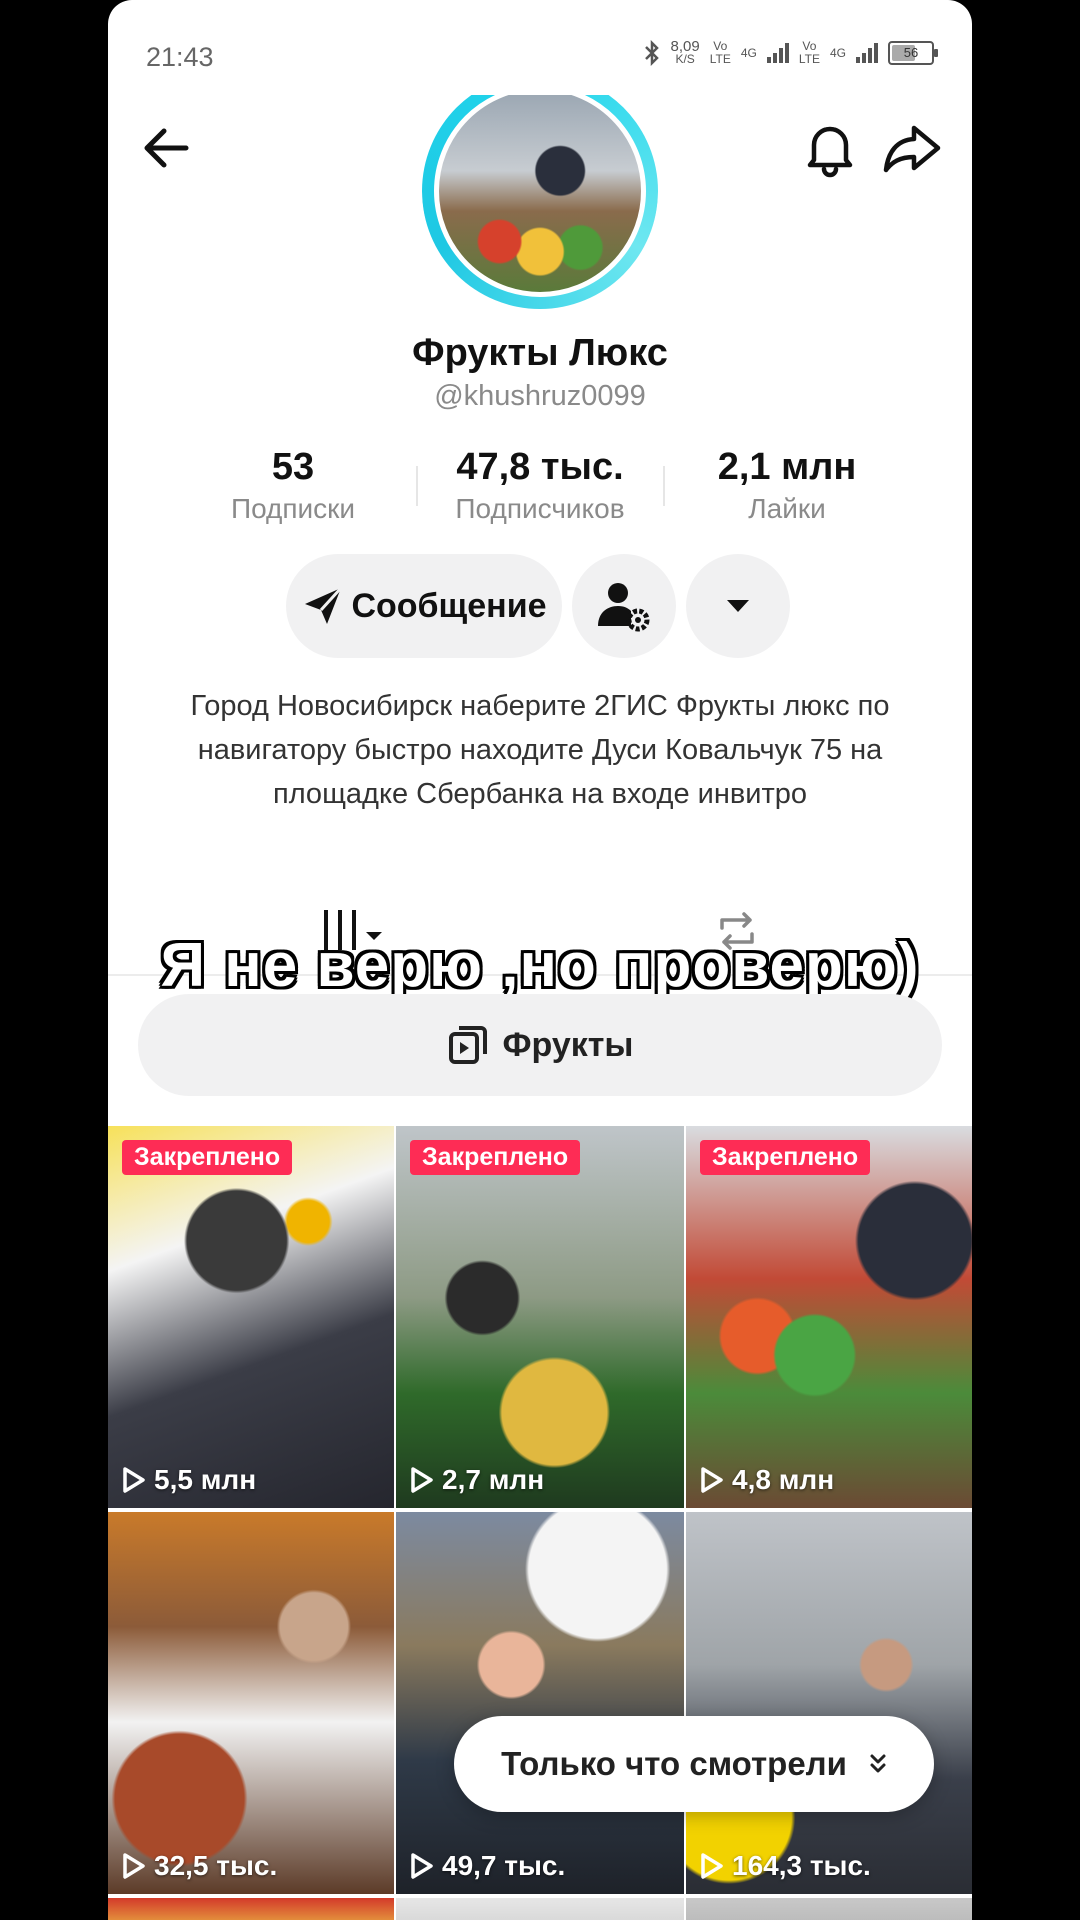  I want to click on status-bar: 21:43 8,09 K/S Vo LTE 4G Vo LTE 4G 56, so click(542, 57).